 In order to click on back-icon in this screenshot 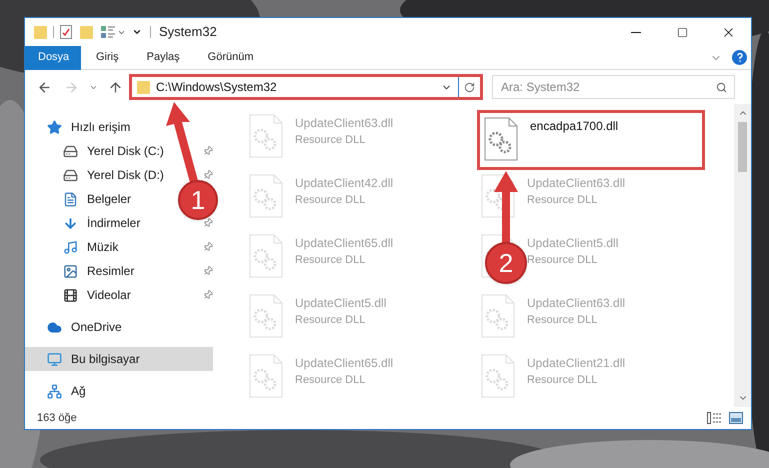, I will do `click(44, 87)`.